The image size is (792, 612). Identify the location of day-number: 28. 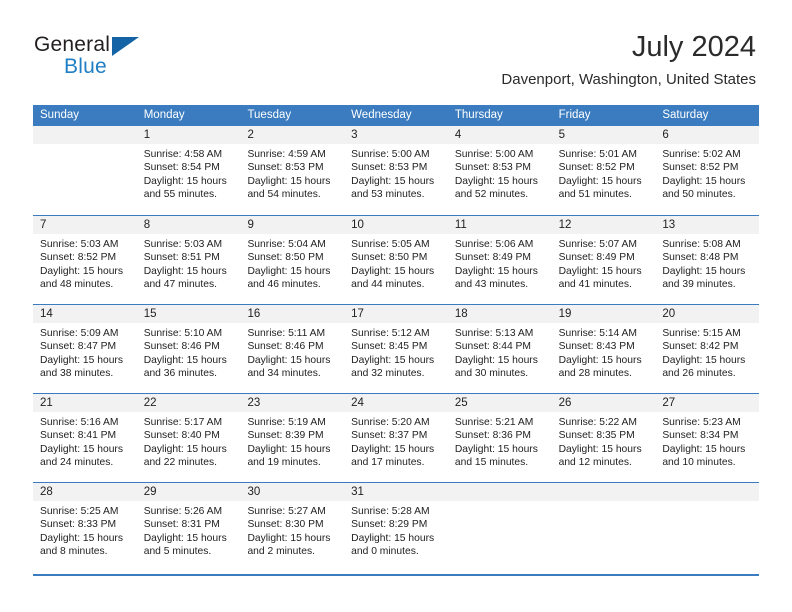
(85, 492).